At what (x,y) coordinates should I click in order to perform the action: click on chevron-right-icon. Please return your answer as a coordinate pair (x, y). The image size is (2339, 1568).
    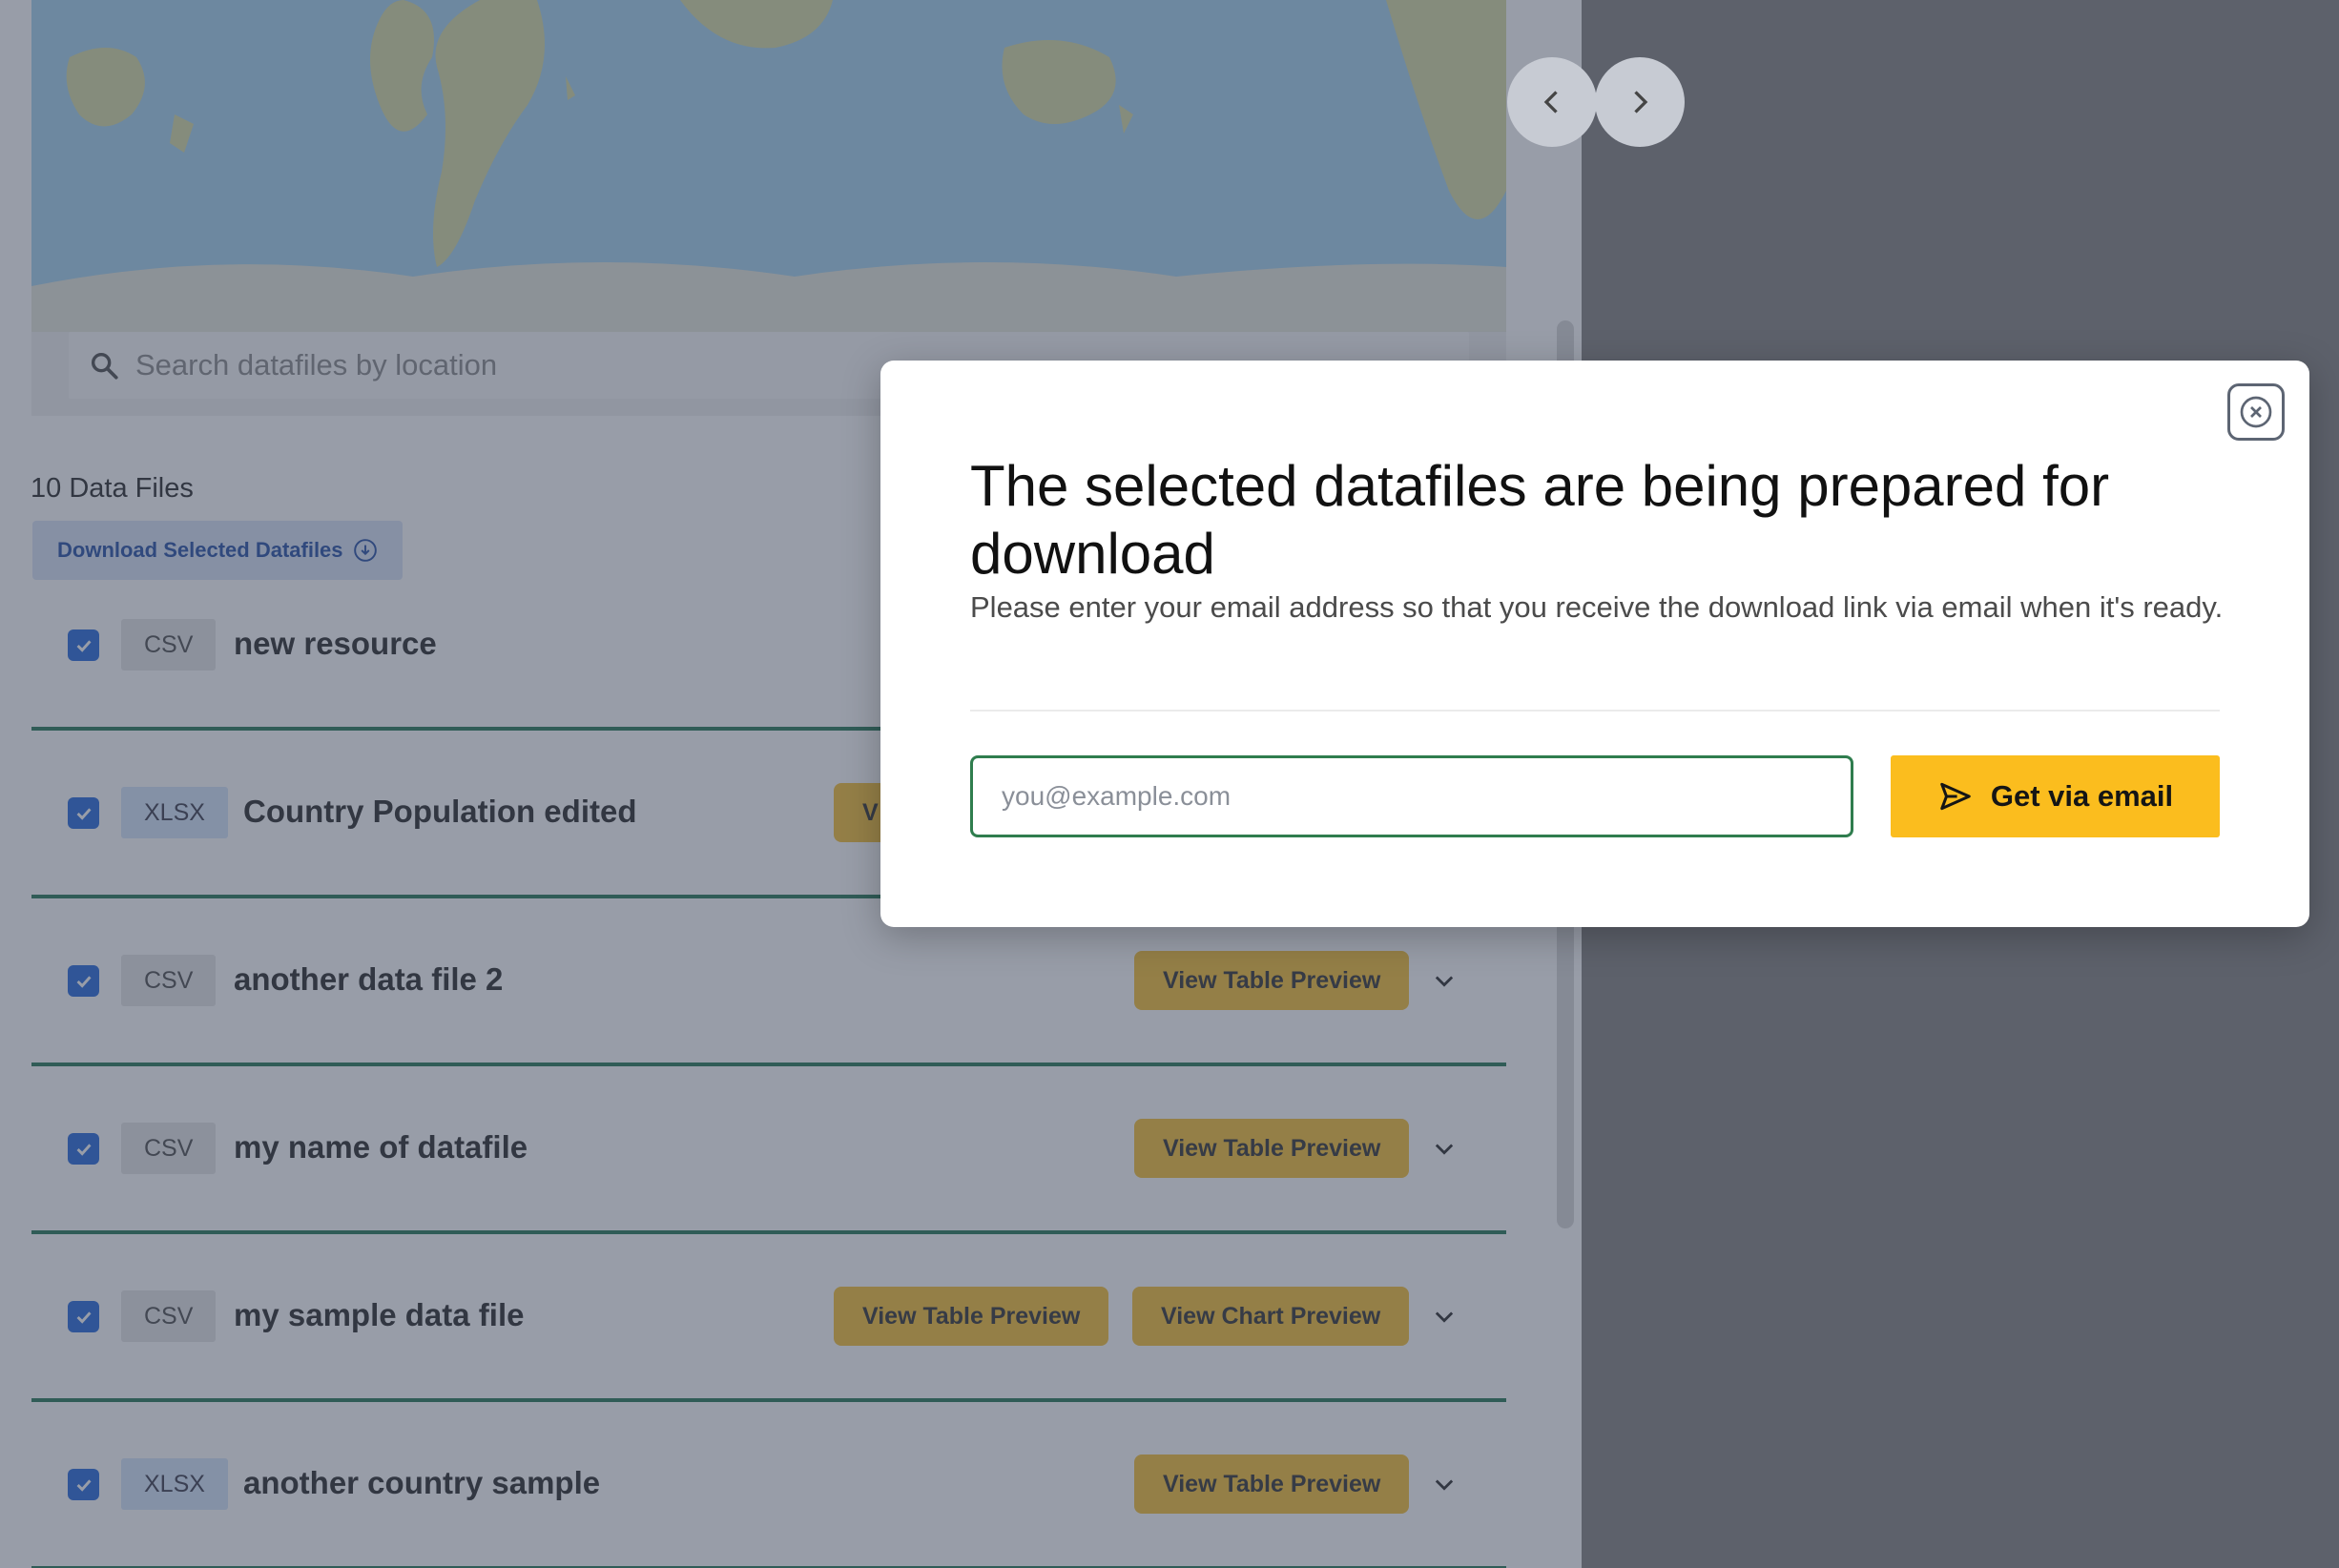
    Looking at the image, I should click on (1641, 102).